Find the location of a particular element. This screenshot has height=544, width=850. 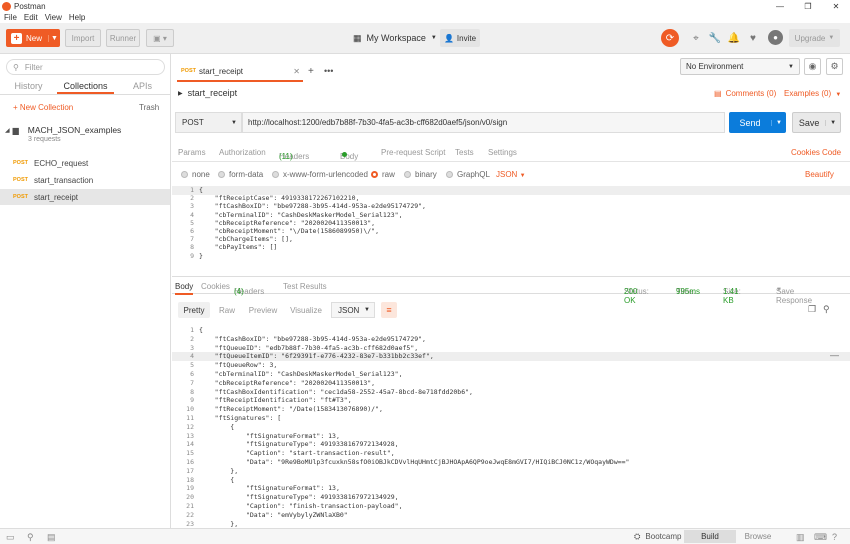

tab-tests: Tests is located at coordinates (464, 152).